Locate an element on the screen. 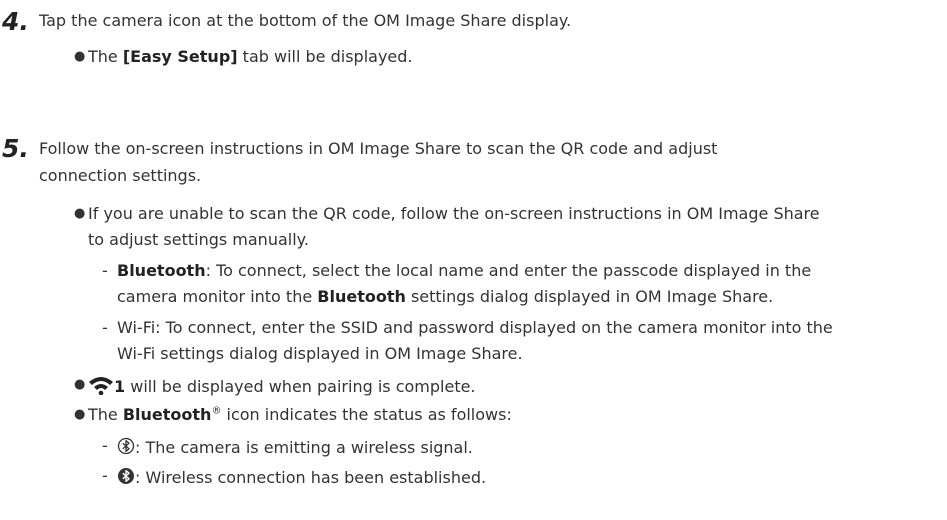  registered-mark: ® is located at coordinates (216, 411).